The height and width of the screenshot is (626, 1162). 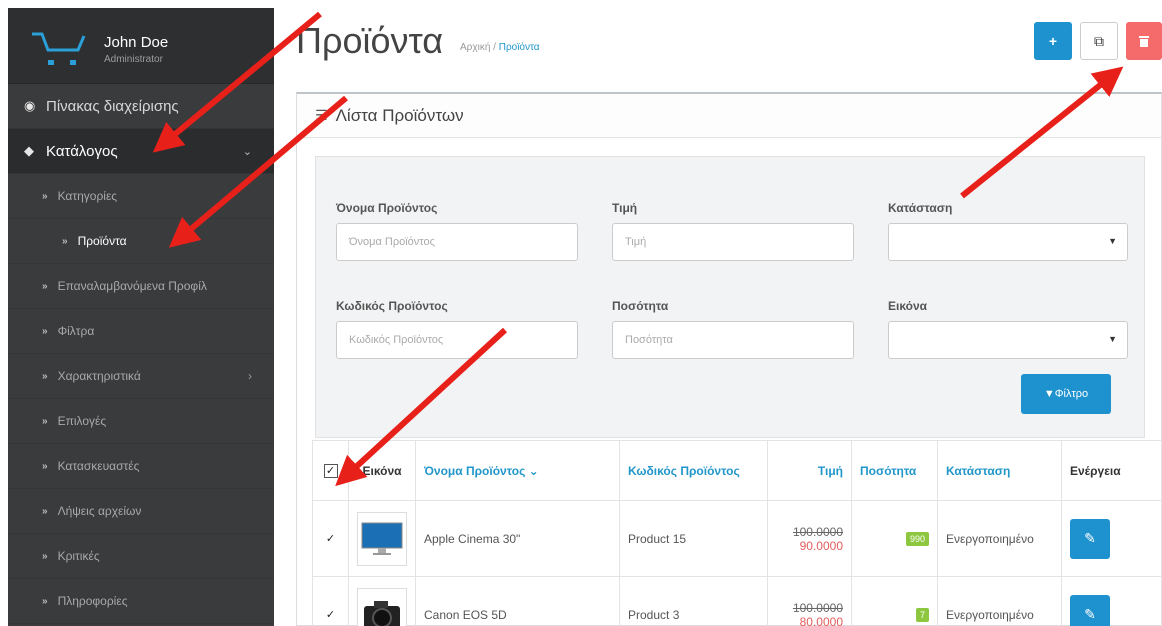 What do you see at coordinates (399, 115) in the screenshot?
I see `panel-title: Λίστα Προϊόντων` at bounding box center [399, 115].